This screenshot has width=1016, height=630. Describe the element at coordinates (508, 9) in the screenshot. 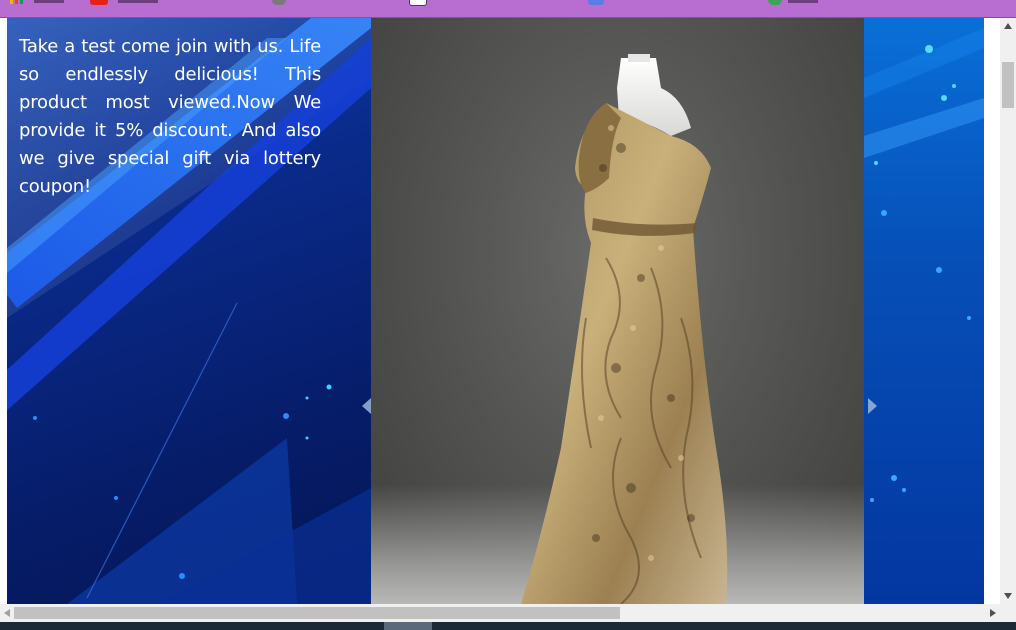

I see `bookmarks-bar` at that location.